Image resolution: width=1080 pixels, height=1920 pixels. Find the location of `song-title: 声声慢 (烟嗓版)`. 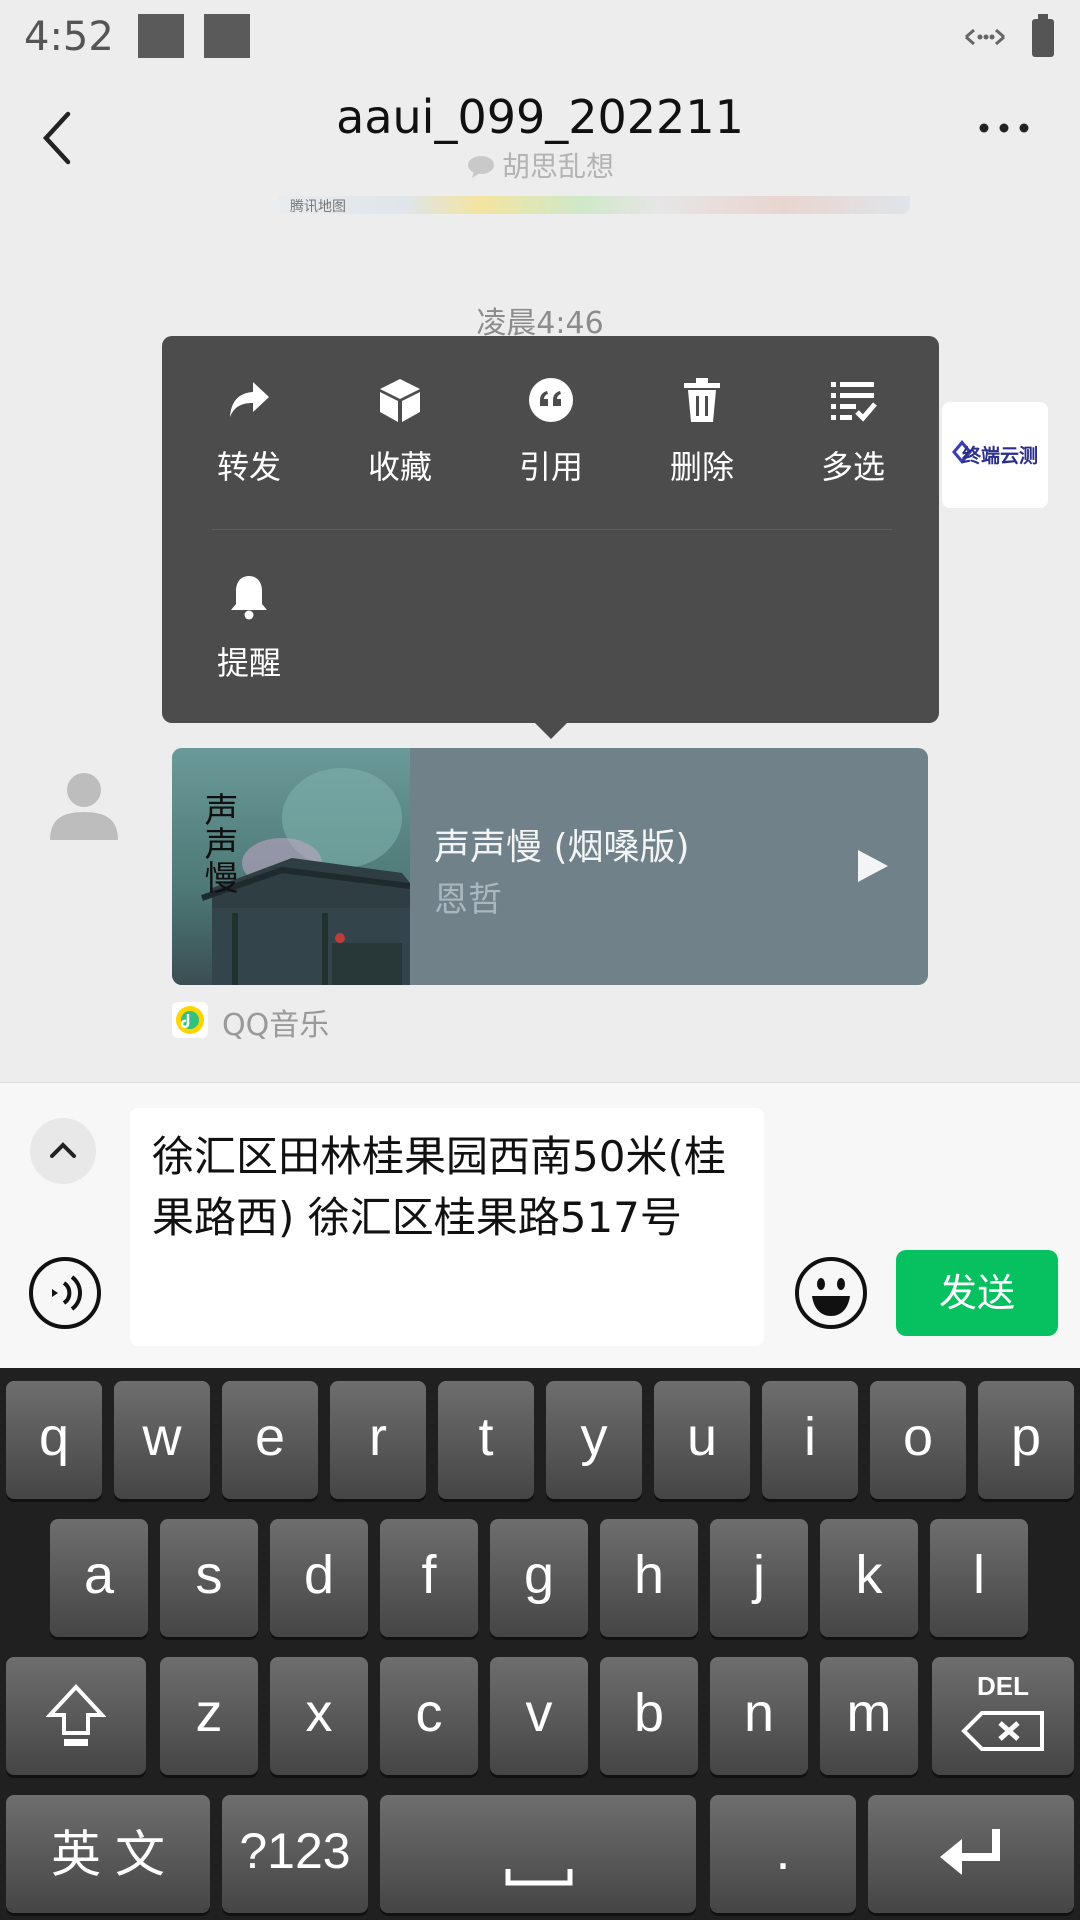

song-title: 声声慢 (烟嗓版) is located at coordinates (562, 847).